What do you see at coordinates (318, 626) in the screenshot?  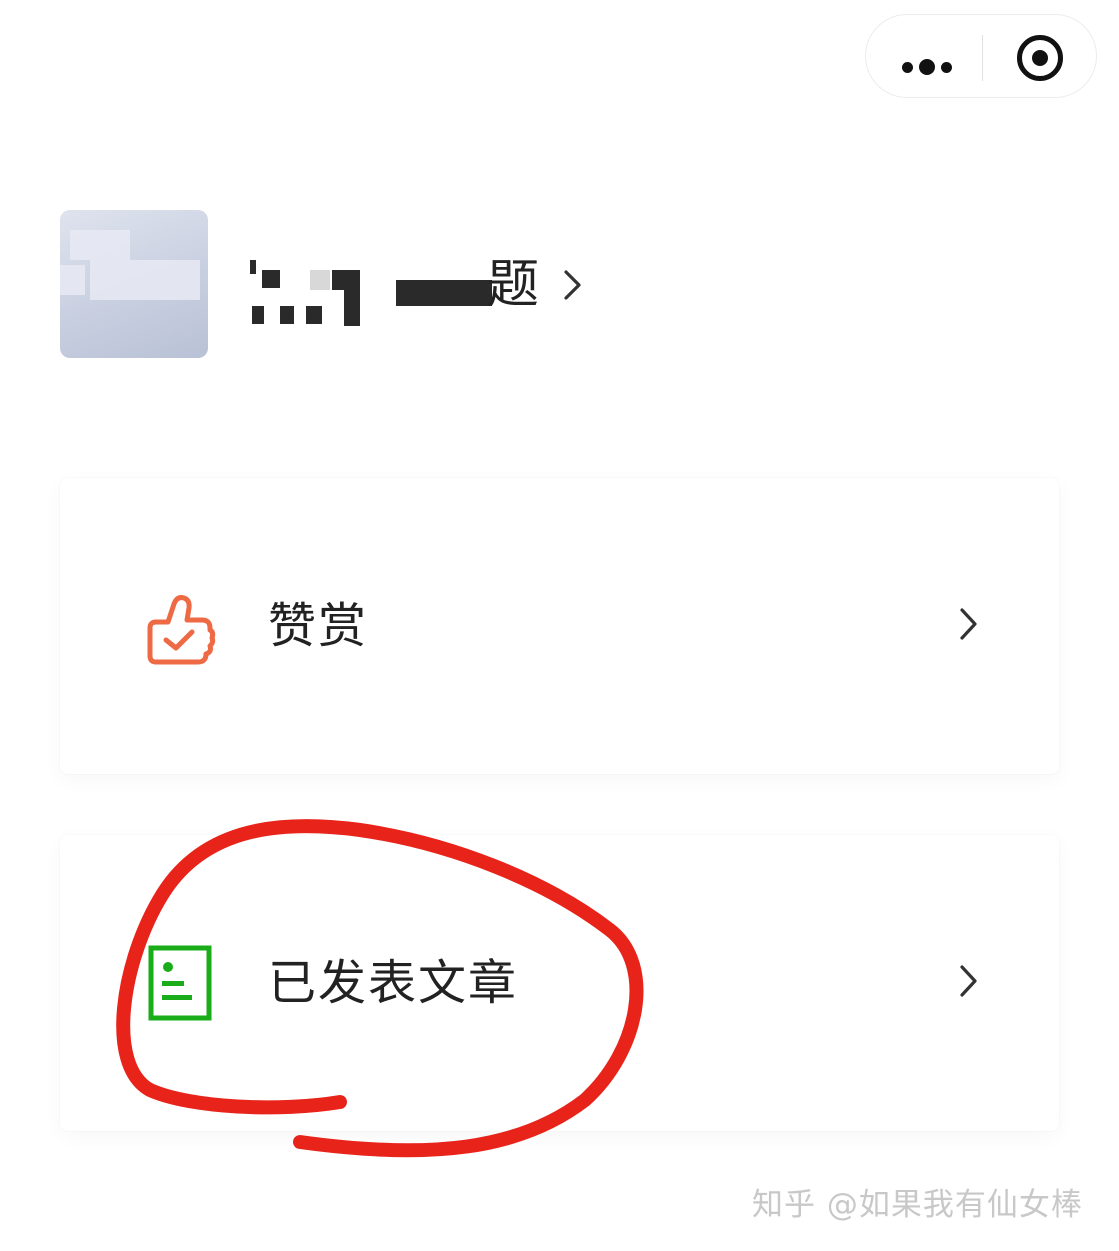 I see `menu-item-label: 赞赏` at bounding box center [318, 626].